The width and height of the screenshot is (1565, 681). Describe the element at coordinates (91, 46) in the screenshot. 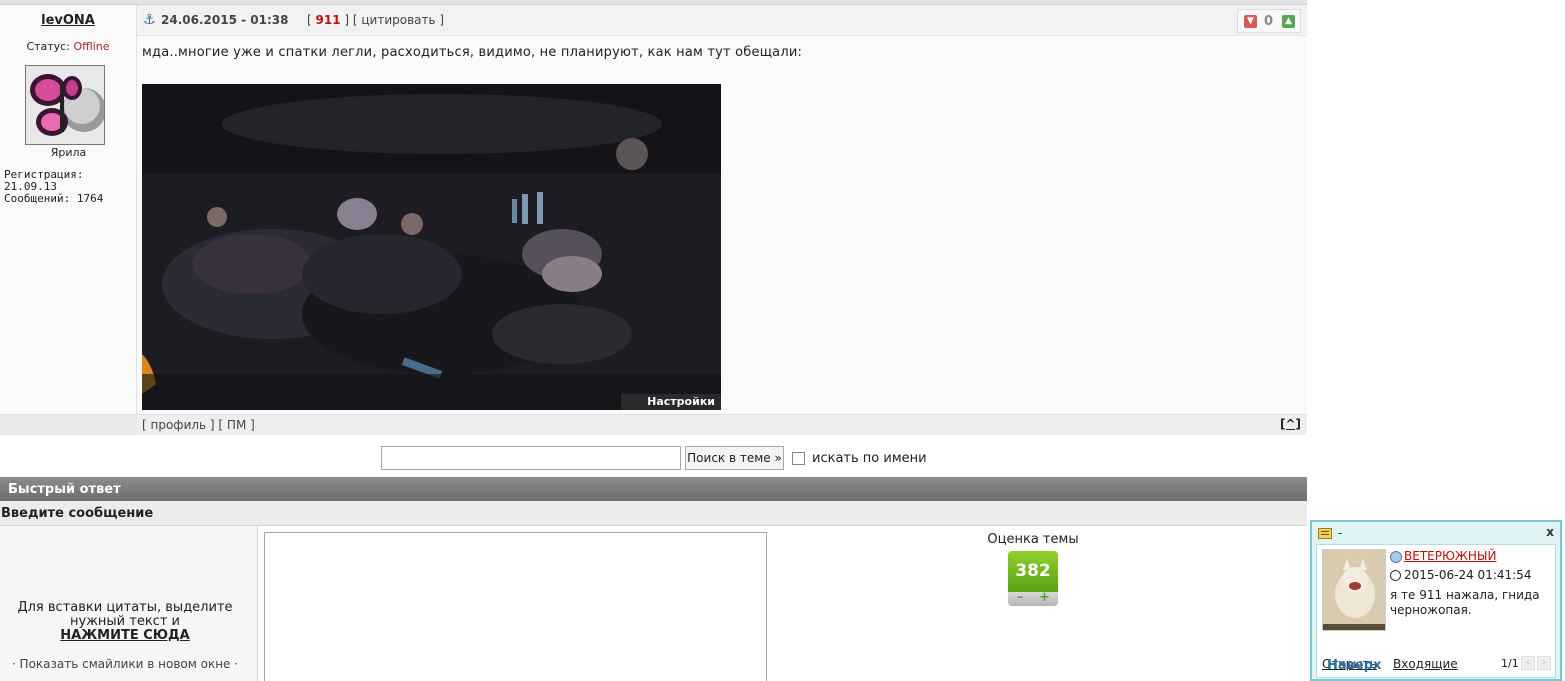

I see `status-value: Offline` at that location.